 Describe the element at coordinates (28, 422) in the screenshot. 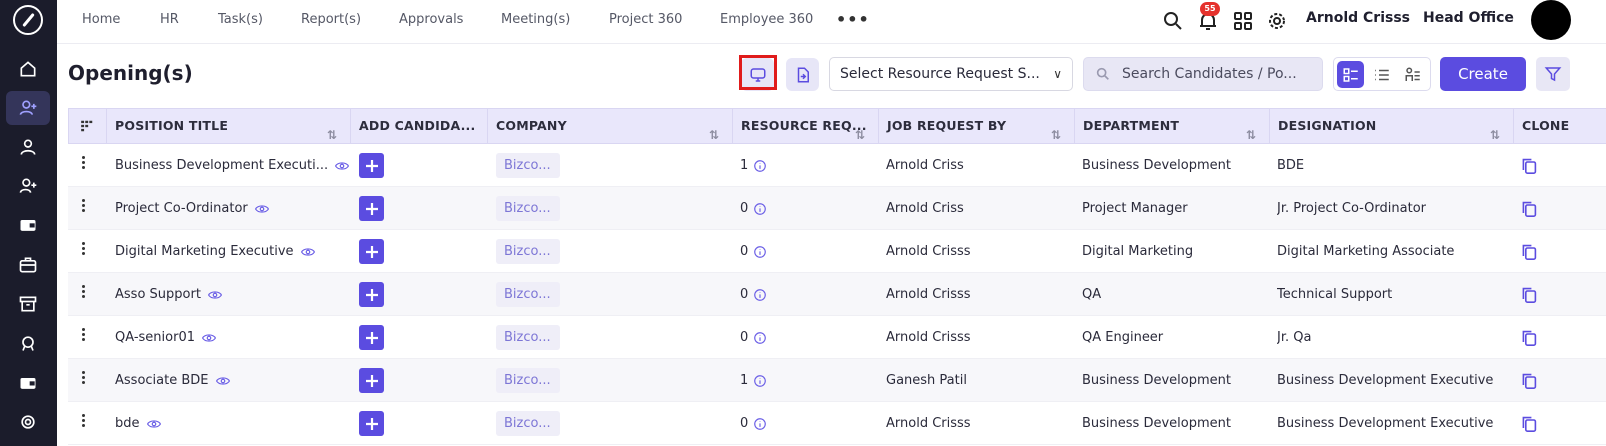

I see `settings-icon` at that location.